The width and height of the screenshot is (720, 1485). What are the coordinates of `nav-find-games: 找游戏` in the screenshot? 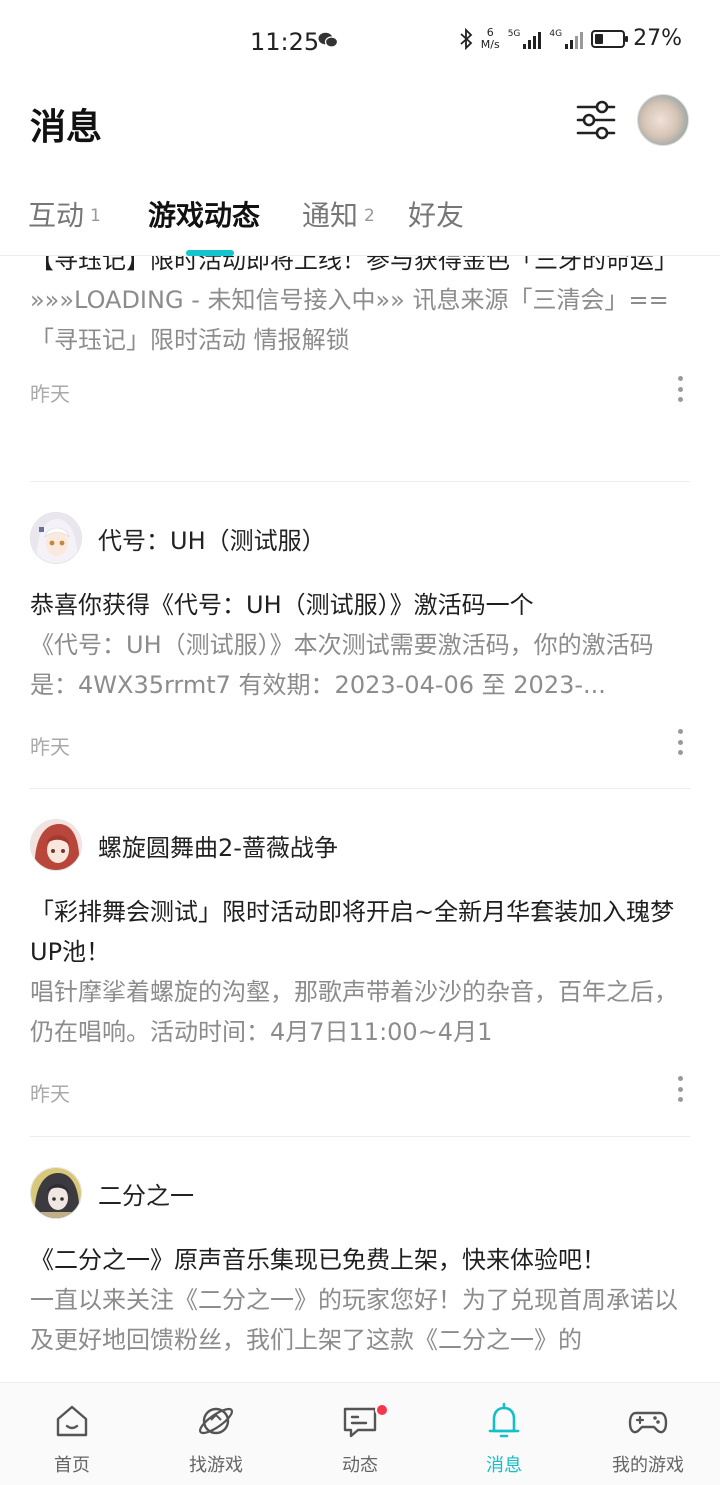 It's located at (216, 1434).